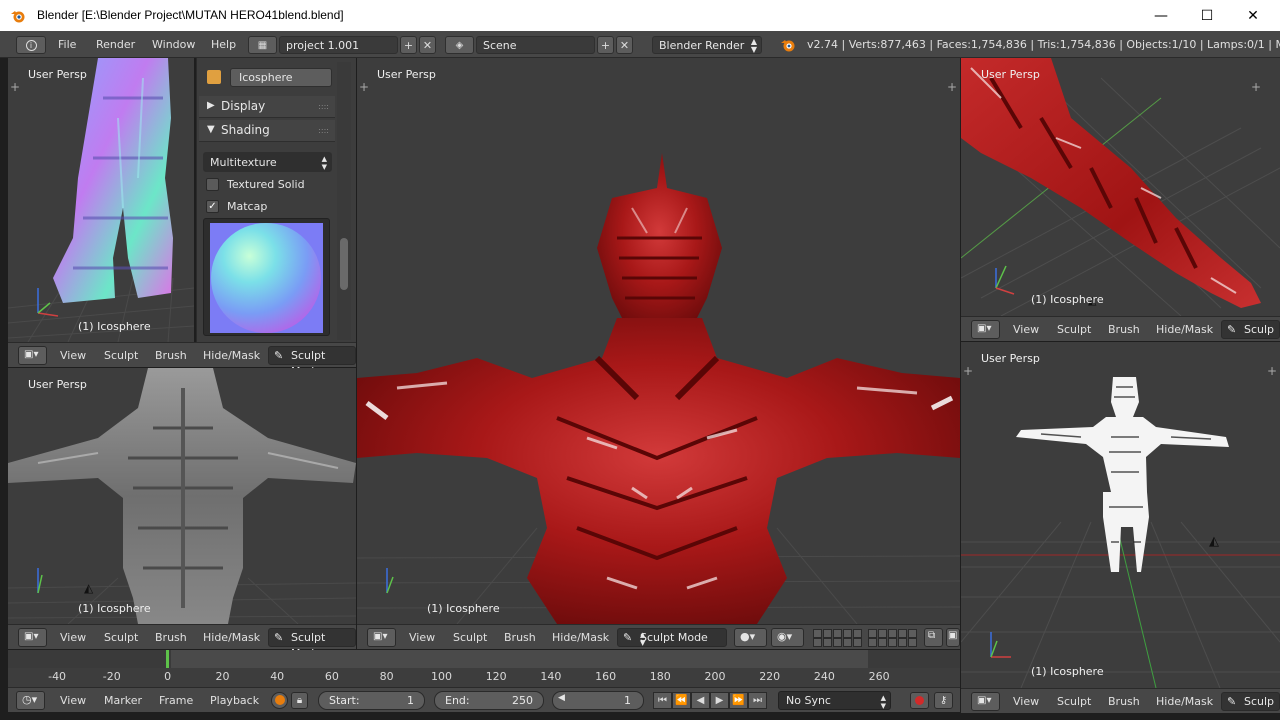 The height and width of the screenshot is (720, 1280). What do you see at coordinates (933, 637) in the screenshot?
I see `lock-layers-button: ⧉` at bounding box center [933, 637].